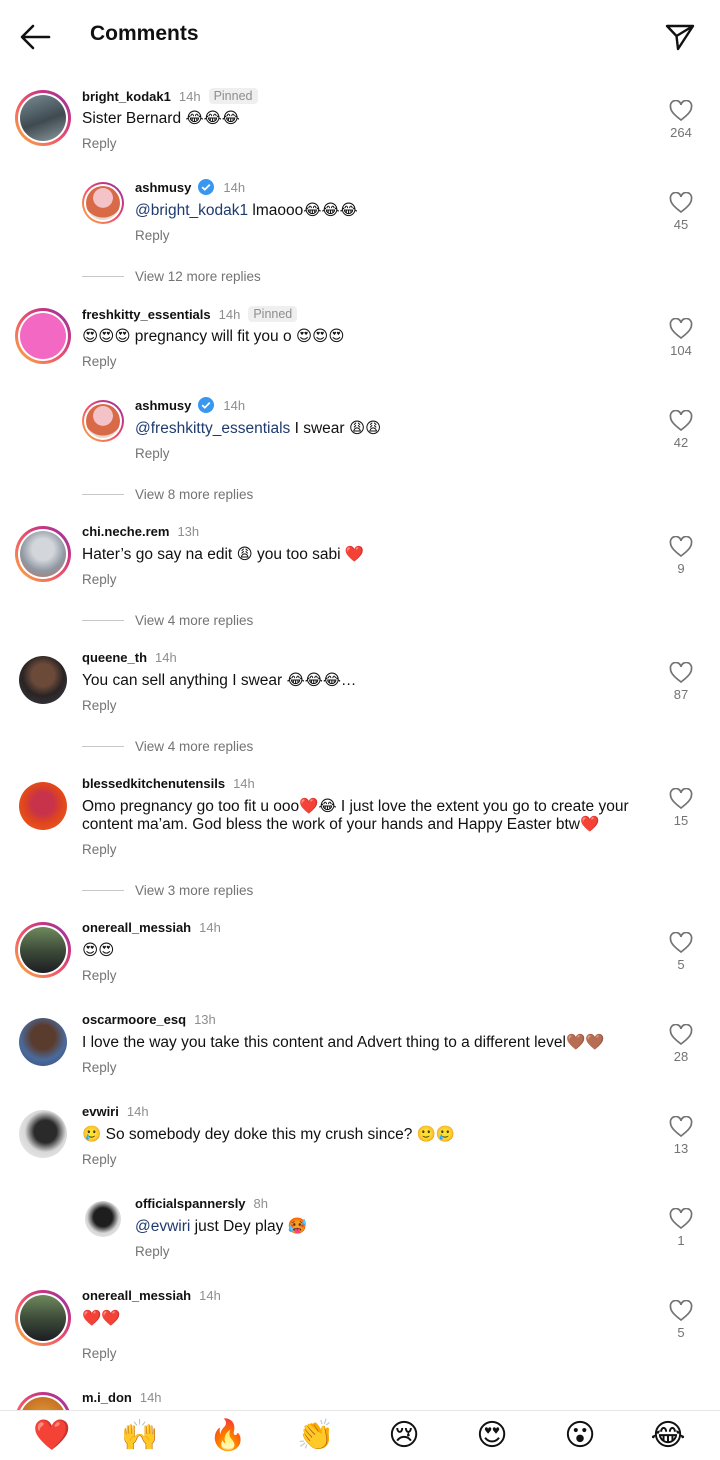  Describe the element at coordinates (35, 37) in the screenshot. I see `back-arrow-icon` at that location.